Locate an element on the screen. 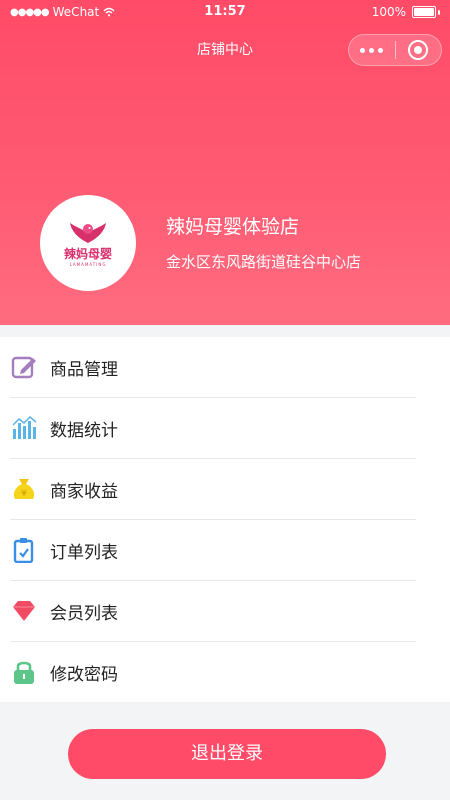  shop-address: 金水区东风路街道硅谷中心店 is located at coordinates (264, 262).